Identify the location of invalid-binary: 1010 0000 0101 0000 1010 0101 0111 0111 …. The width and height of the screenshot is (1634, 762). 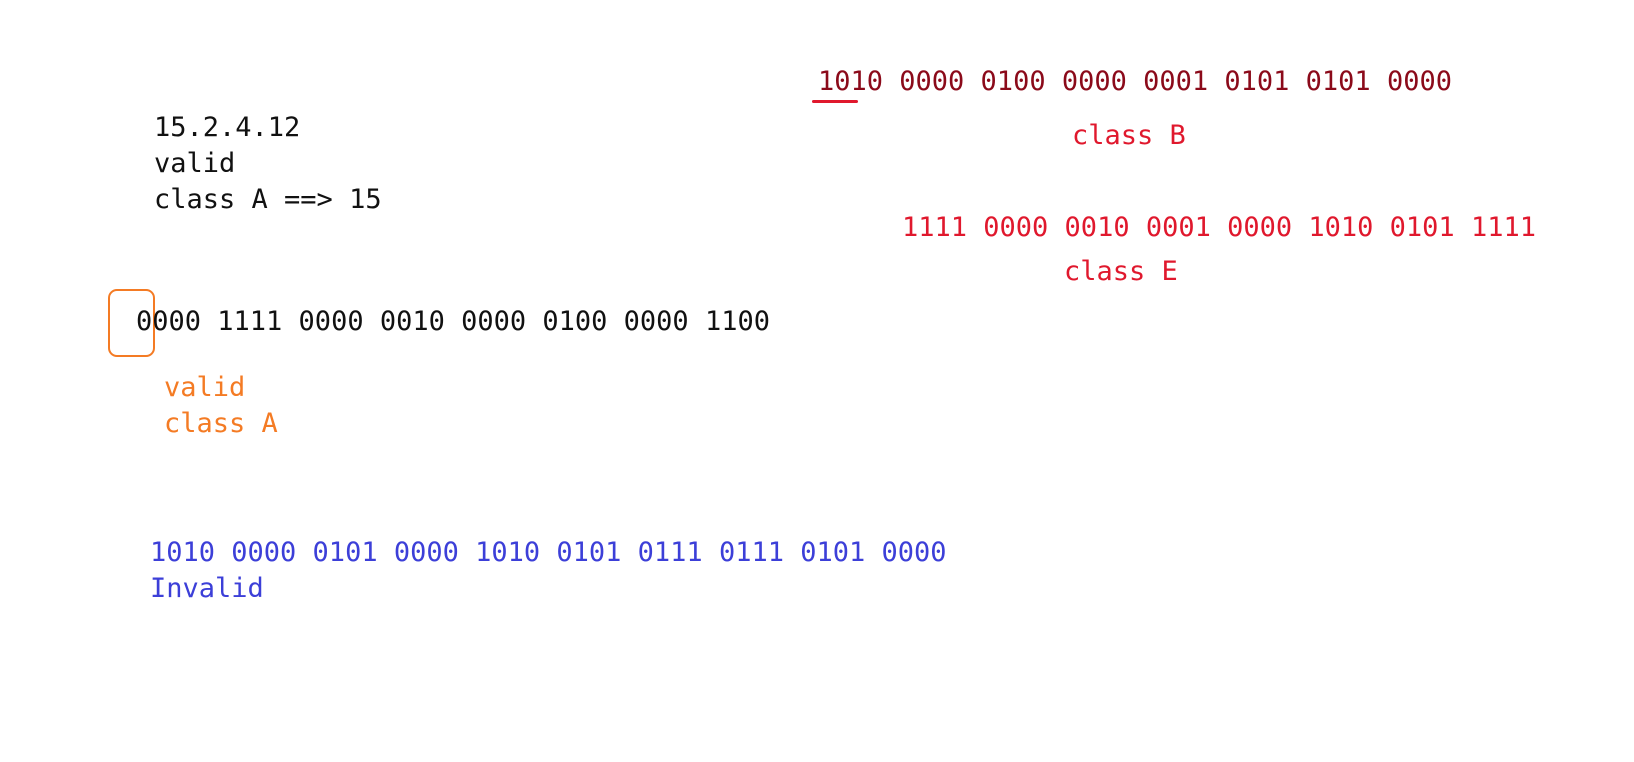
(548, 552).